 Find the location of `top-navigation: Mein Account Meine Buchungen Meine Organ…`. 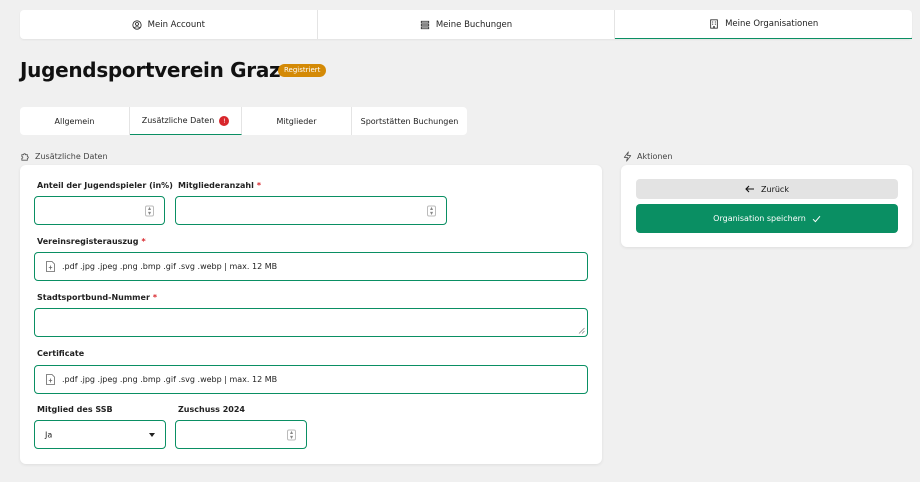

top-navigation: Mein Account Meine Buchungen Meine Organ… is located at coordinates (466, 24).